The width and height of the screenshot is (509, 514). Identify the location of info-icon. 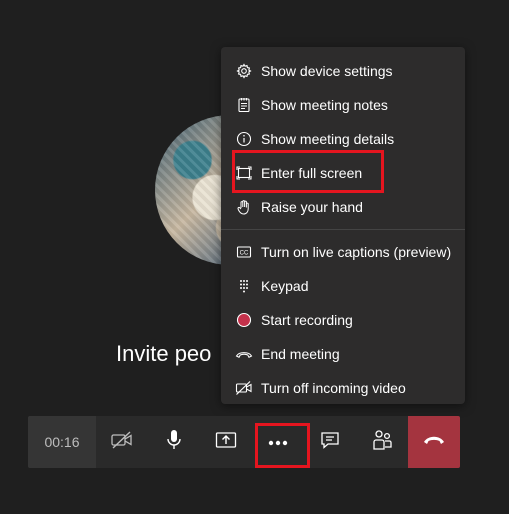
(244, 139).